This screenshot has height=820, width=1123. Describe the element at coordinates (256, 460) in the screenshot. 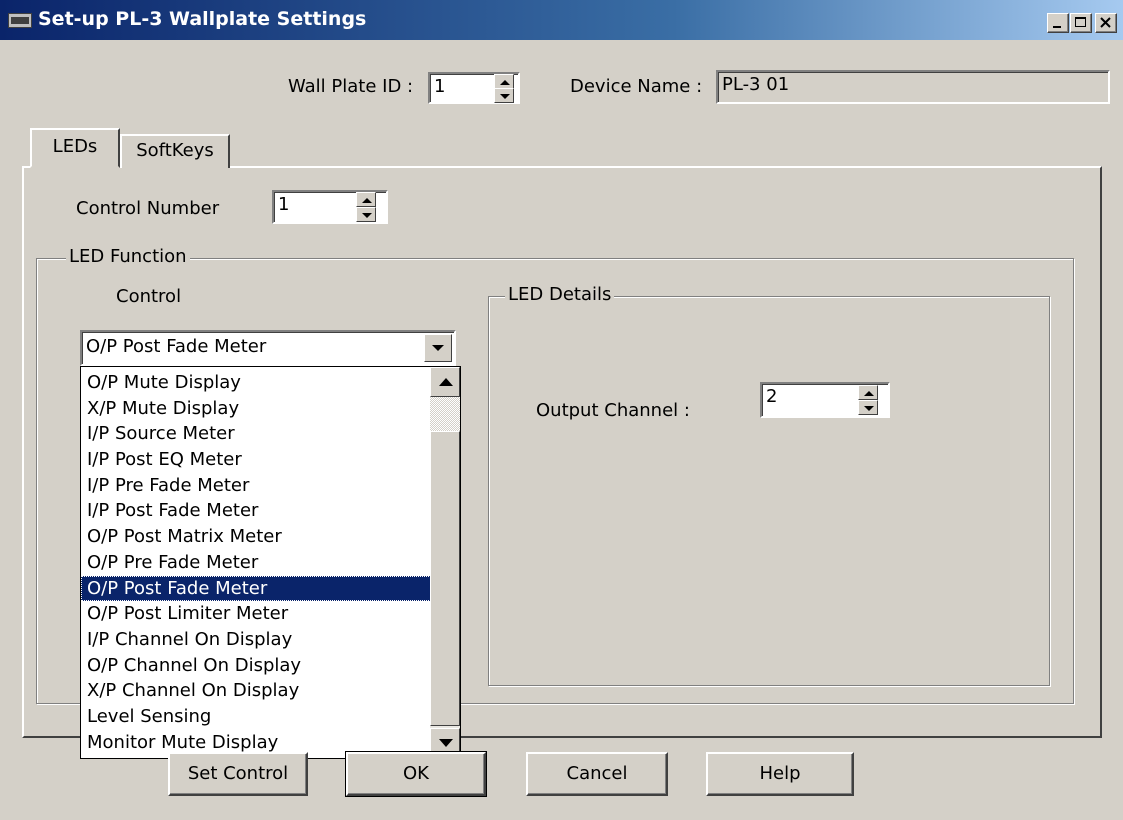

I see `list-item: I/P Post EQ Meter` at that location.